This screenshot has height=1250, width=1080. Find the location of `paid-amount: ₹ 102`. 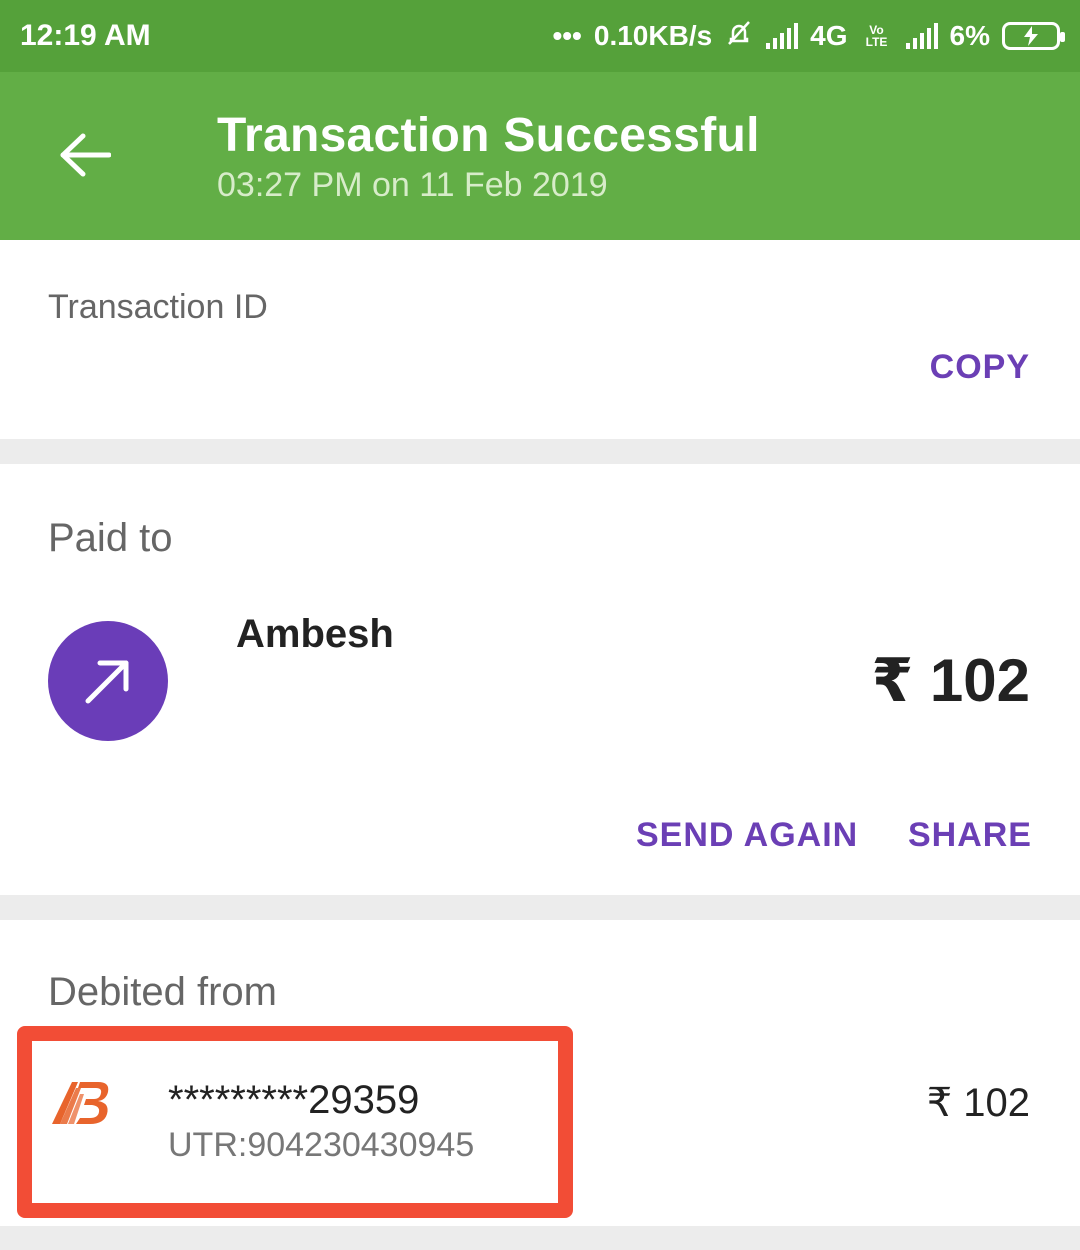

paid-amount: ₹ 102 is located at coordinates (950, 680).